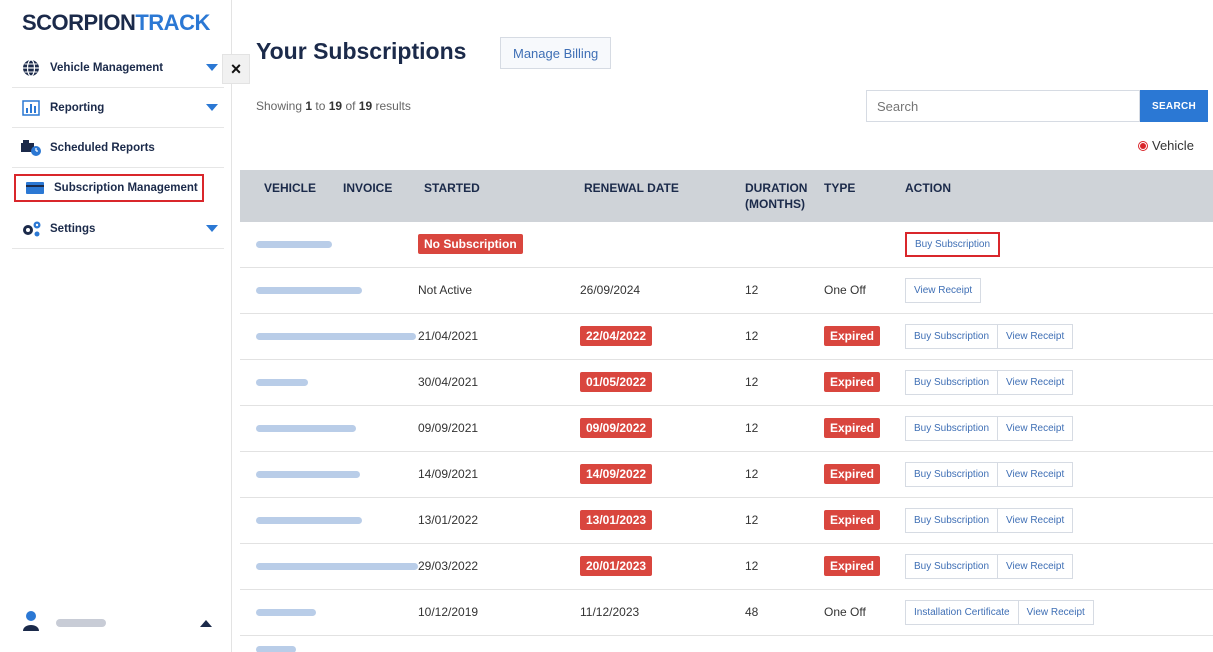  I want to click on search-input, so click(1003, 106).